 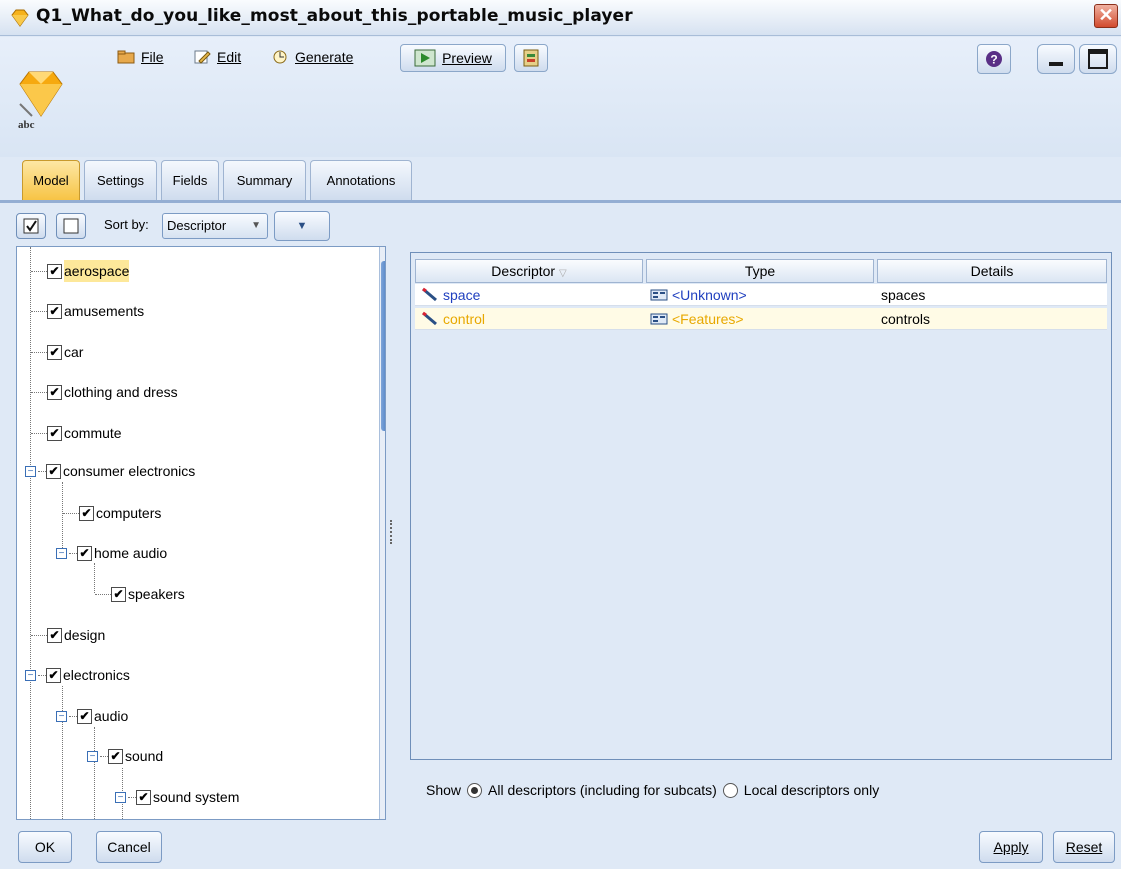 What do you see at coordinates (129, 513) in the screenshot?
I see `tree-item-label: computers` at bounding box center [129, 513].